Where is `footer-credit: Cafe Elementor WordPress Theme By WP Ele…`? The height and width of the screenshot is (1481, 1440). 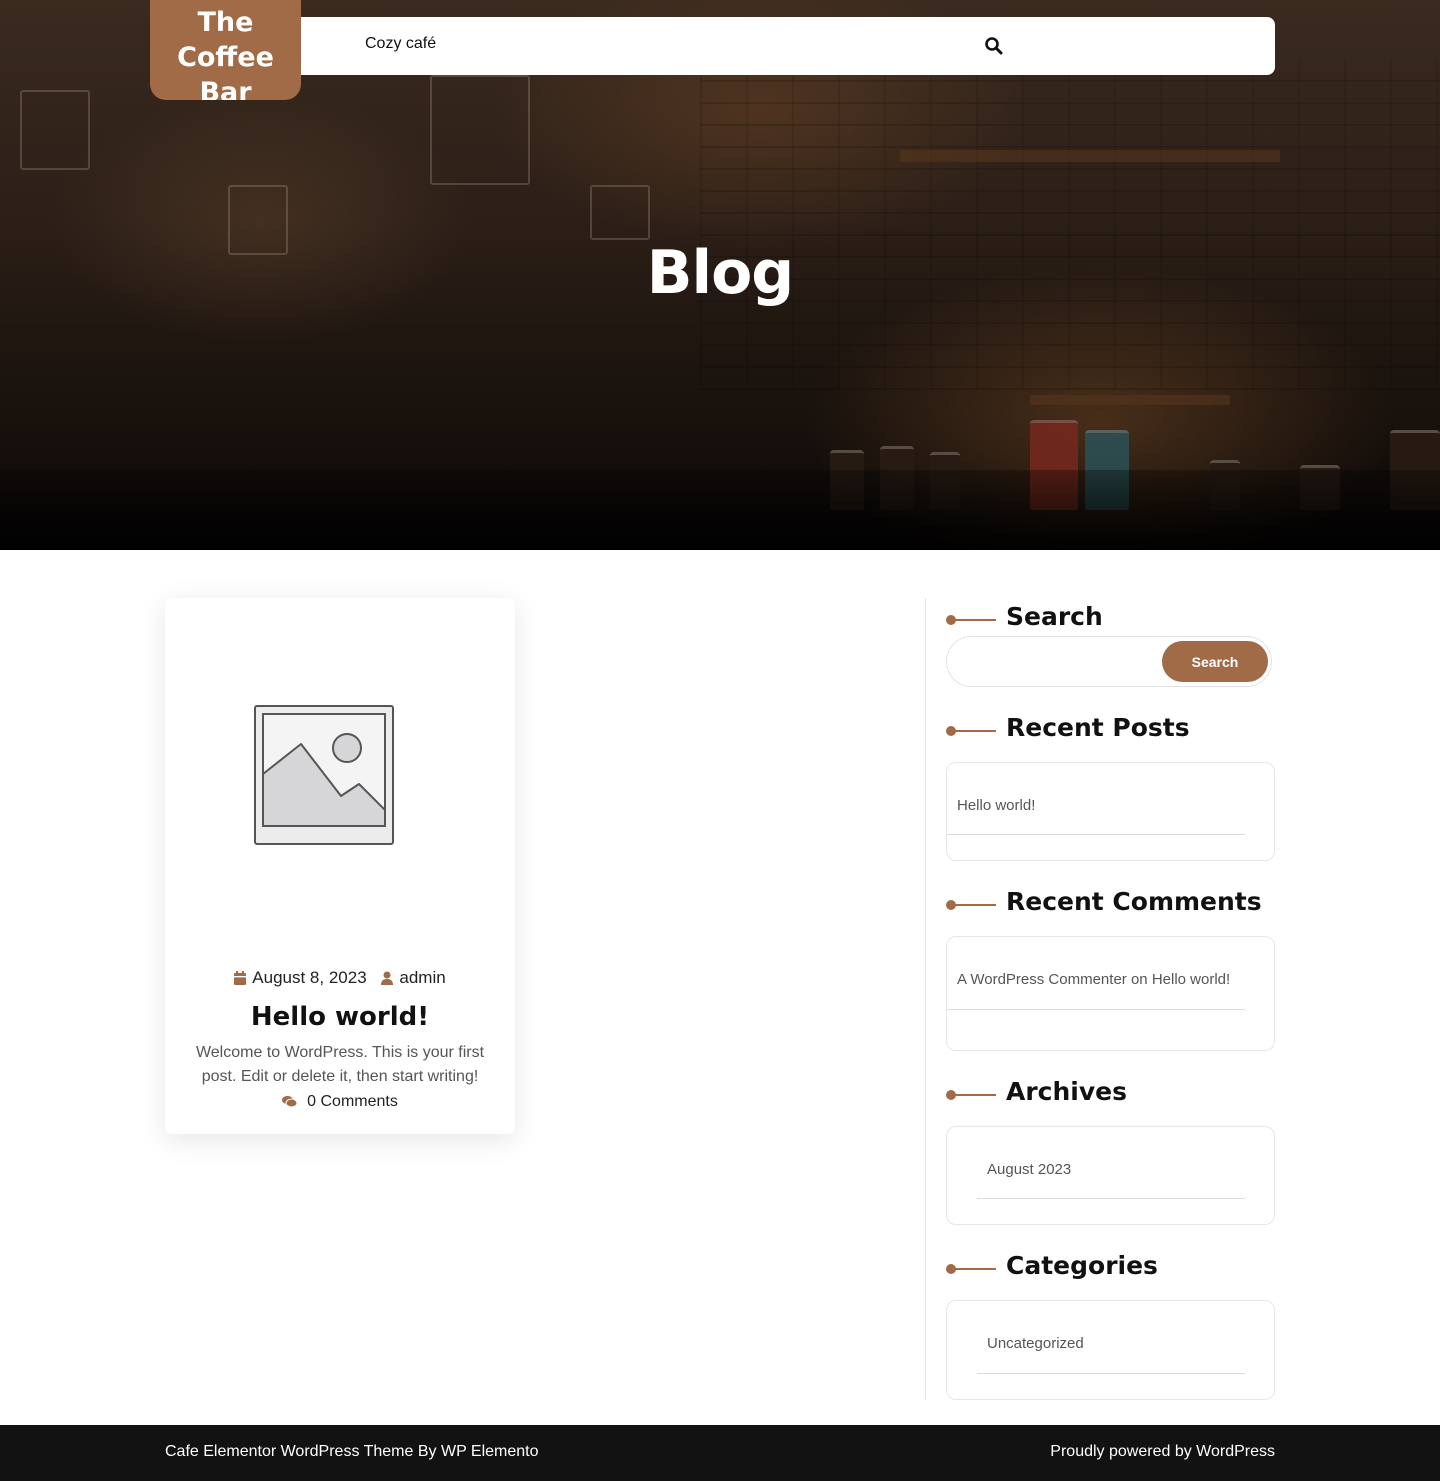
footer-credit: Cafe Elementor WordPress Theme By WP Ele… is located at coordinates (352, 1451).